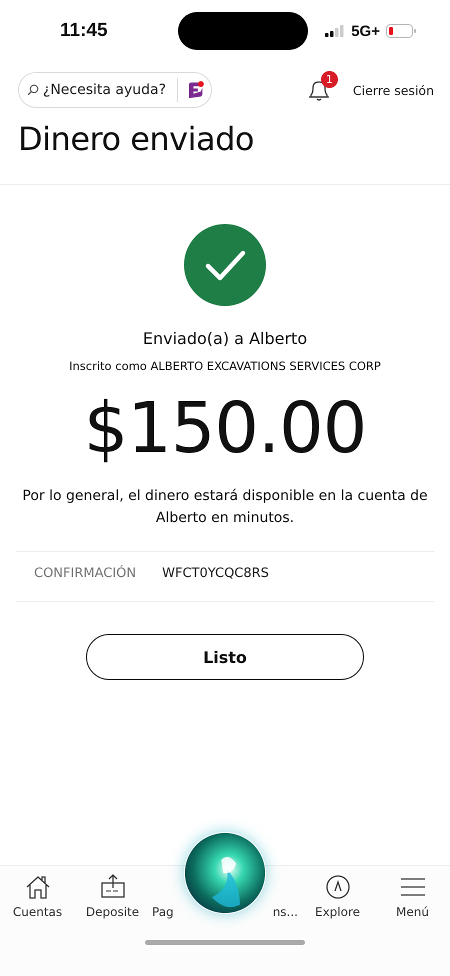 The height and width of the screenshot is (976, 450). What do you see at coordinates (113, 912) in the screenshot?
I see `nav-label: Deposite` at bounding box center [113, 912].